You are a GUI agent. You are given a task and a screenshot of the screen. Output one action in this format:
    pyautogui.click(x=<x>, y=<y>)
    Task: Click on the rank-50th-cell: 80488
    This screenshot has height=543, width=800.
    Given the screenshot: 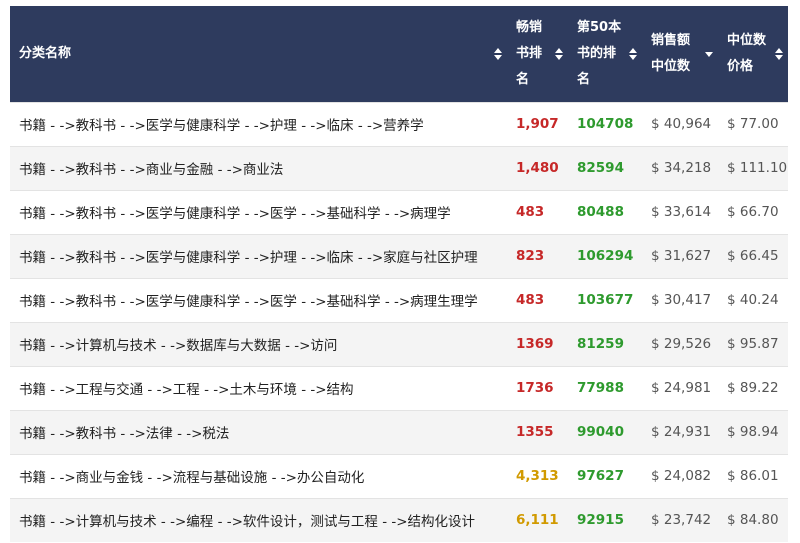 What is the action you would take?
    pyautogui.click(x=605, y=211)
    